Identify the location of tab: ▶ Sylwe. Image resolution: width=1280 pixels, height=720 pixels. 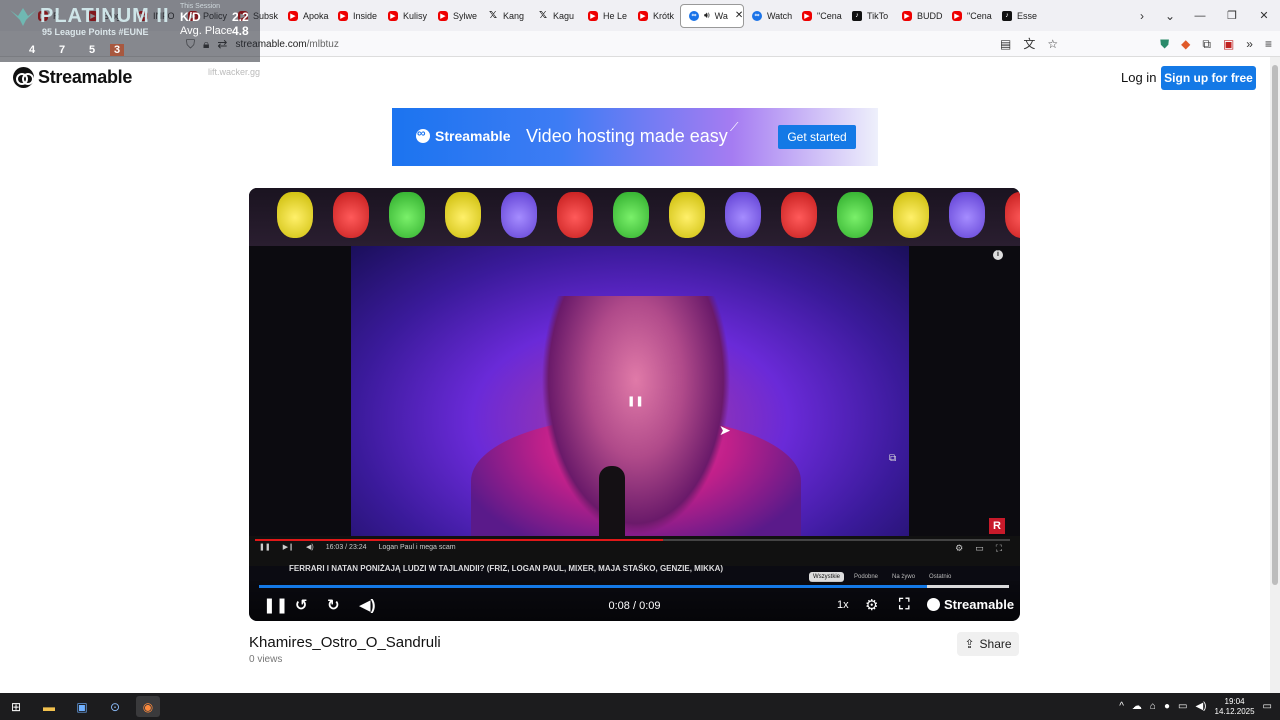
(455, 16).